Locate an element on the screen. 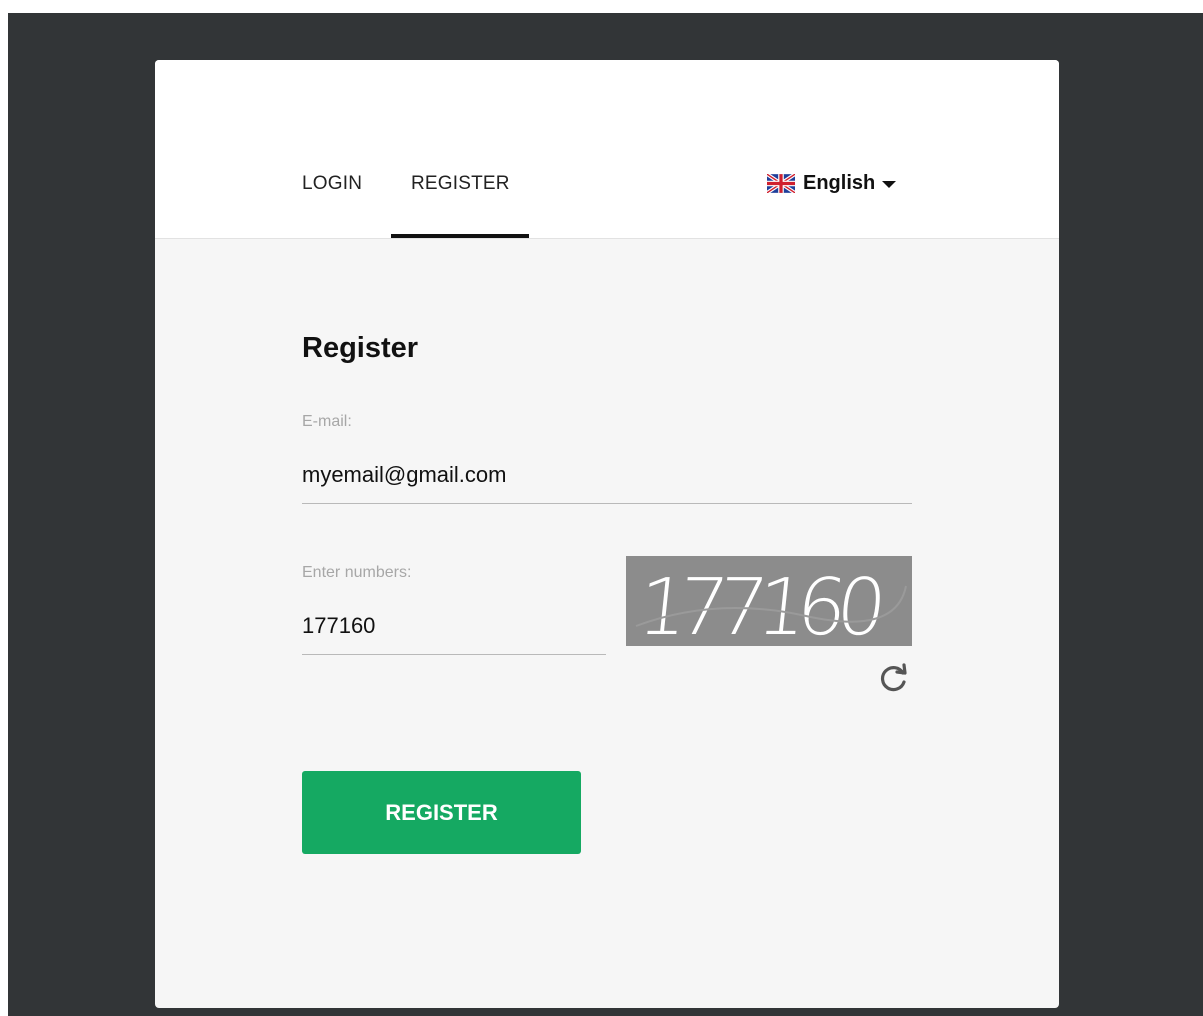 This screenshot has height=1016, width=1203. register-button: REGISTER is located at coordinates (441, 812).